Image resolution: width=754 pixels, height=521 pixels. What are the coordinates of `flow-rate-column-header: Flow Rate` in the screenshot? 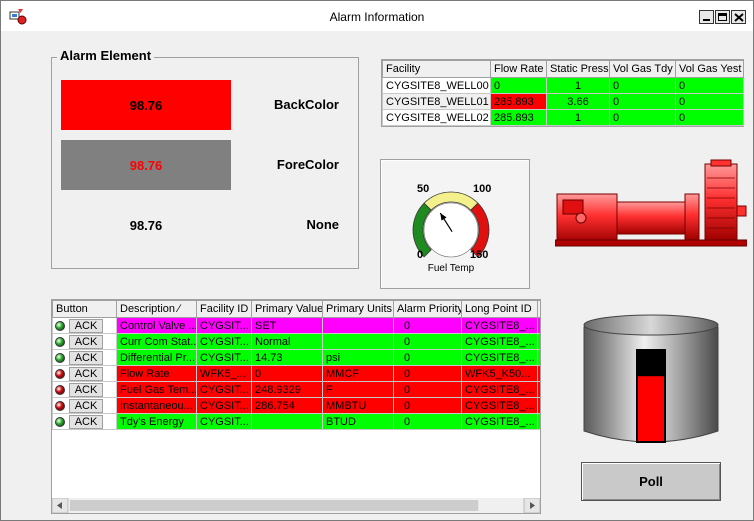 It's located at (518, 69).